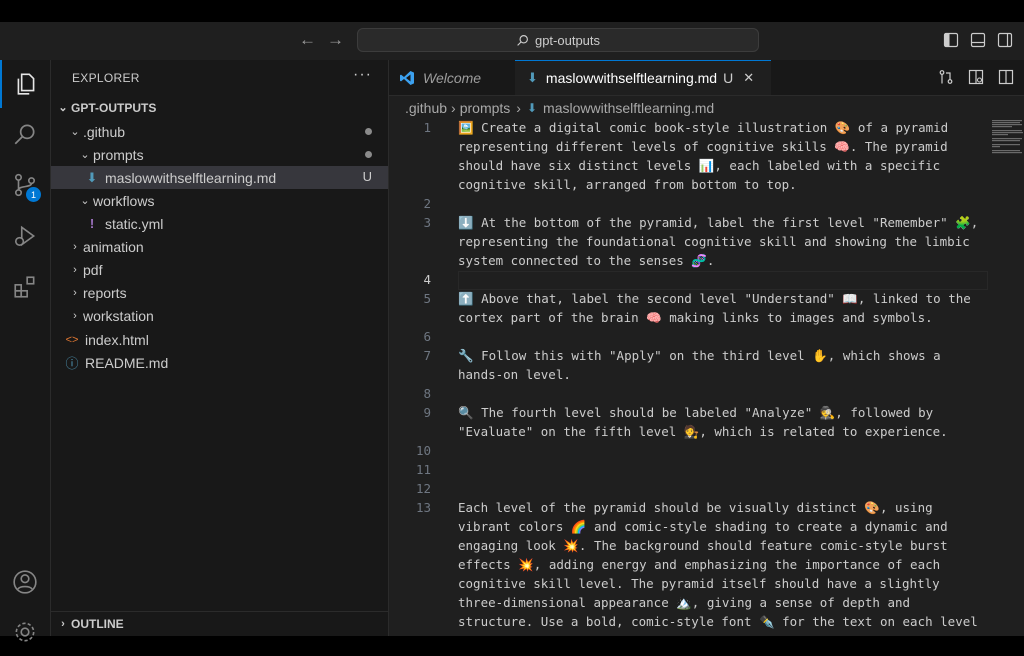 The width and height of the screenshot is (1024, 656). What do you see at coordinates (219, 623) in the screenshot?
I see `outline-section: › OUTLINE` at bounding box center [219, 623].